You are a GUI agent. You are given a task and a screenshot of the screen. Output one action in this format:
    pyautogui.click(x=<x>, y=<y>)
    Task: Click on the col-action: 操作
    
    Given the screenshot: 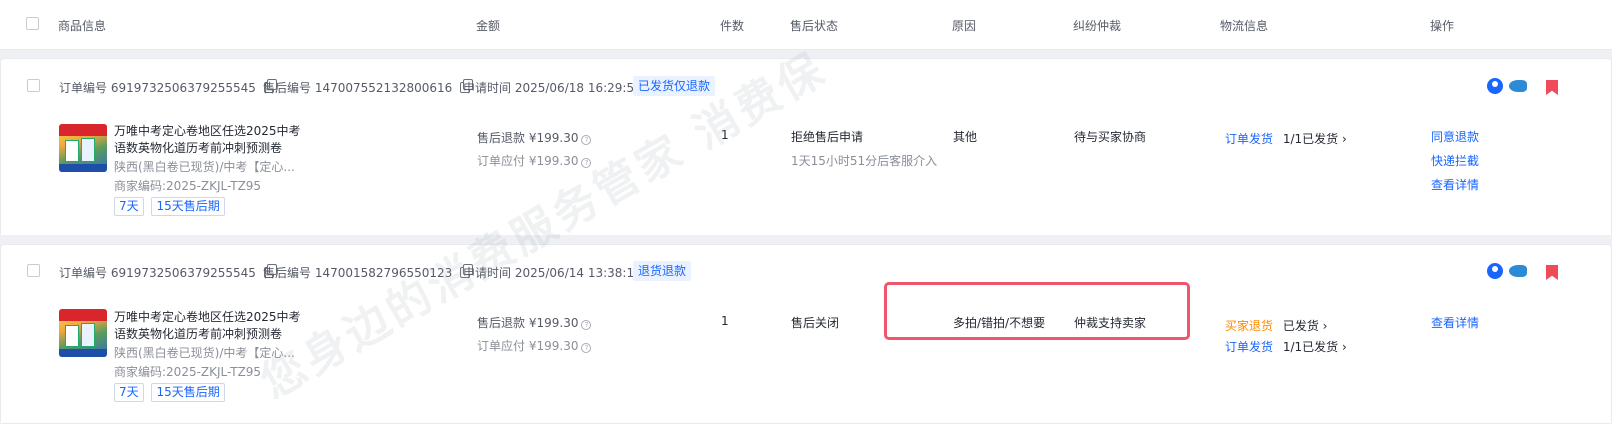 What is the action you would take?
    pyautogui.click(x=1442, y=26)
    